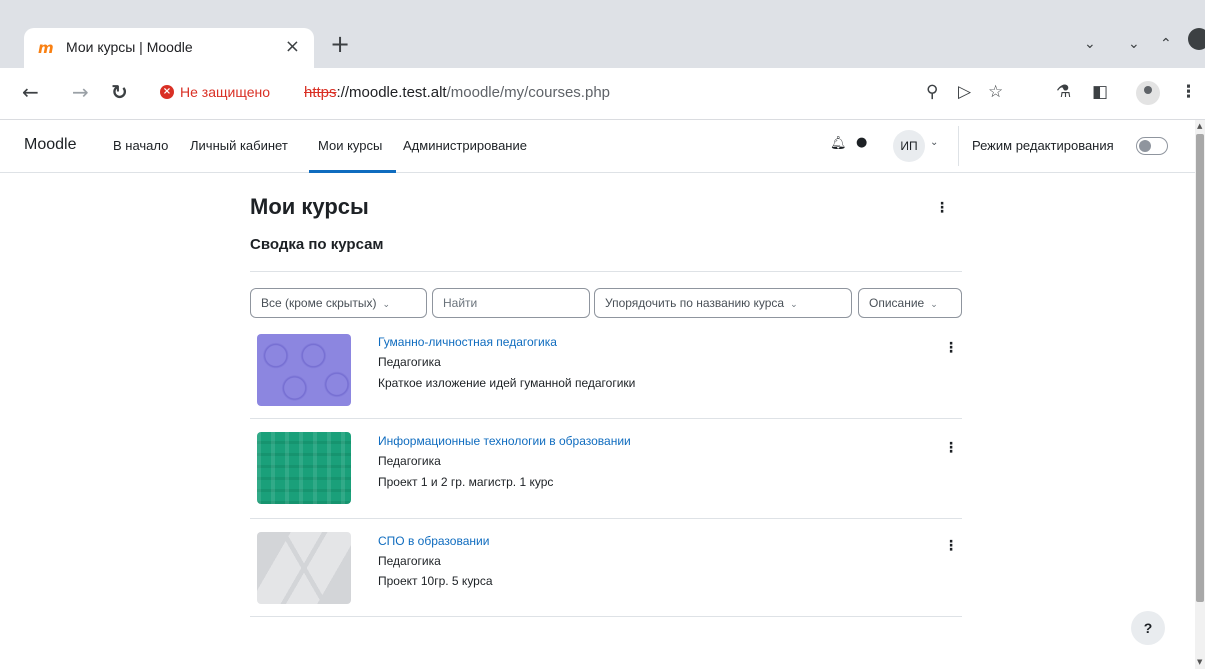 The height and width of the screenshot is (669, 1205). Describe the element at coordinates (695, 303) in the screenshot. I see `sort-label: Упорядочить по названию курса` at that location.